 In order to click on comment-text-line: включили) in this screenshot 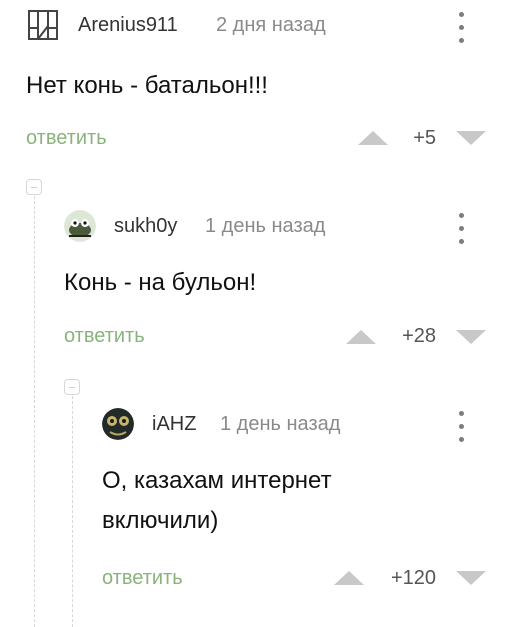, I will do `click(160, 520)`.